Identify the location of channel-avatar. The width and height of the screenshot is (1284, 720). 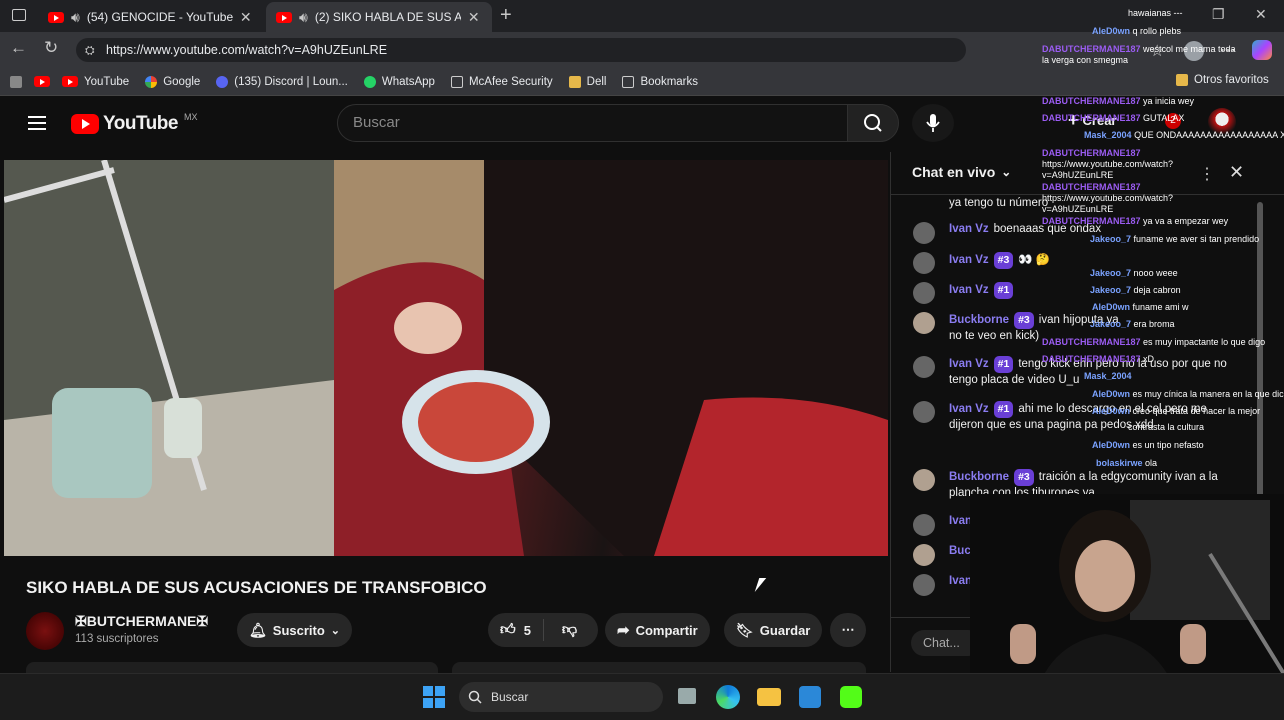
(45, 631).